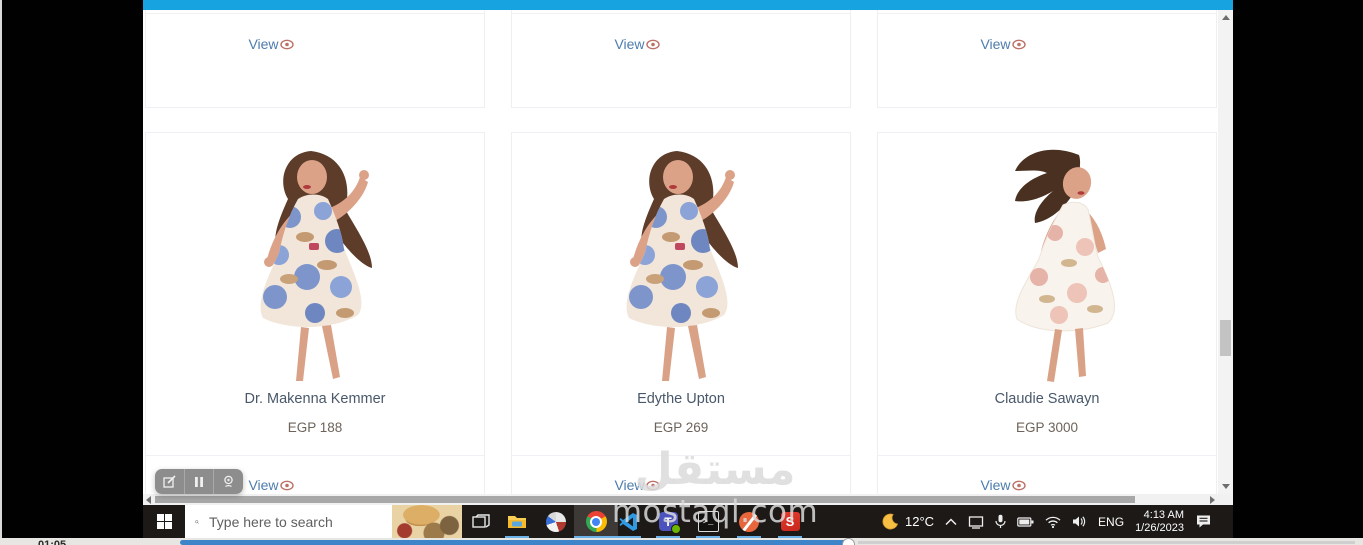 Image resolution: width=1363 pixels, height=545 pixels. I want to click on webcam-button, so click(228, 481).